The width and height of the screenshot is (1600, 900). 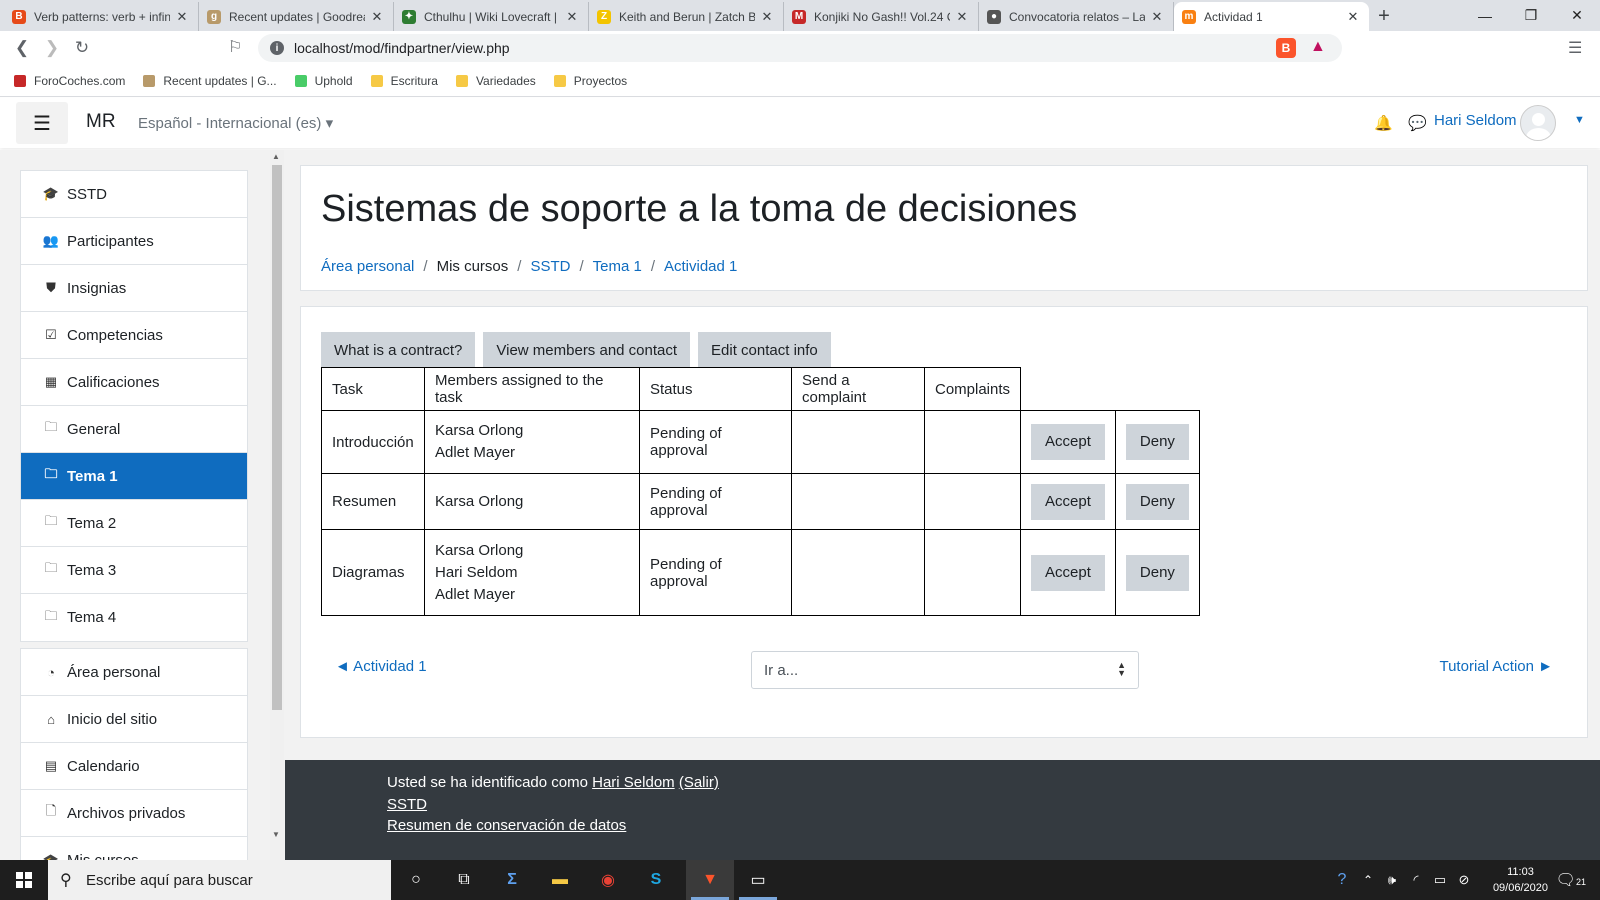 What do you see at coordinates (1531, 15) in the screenshot?
I see `restore-icon: ❐` at bounding box center [1531, 15].